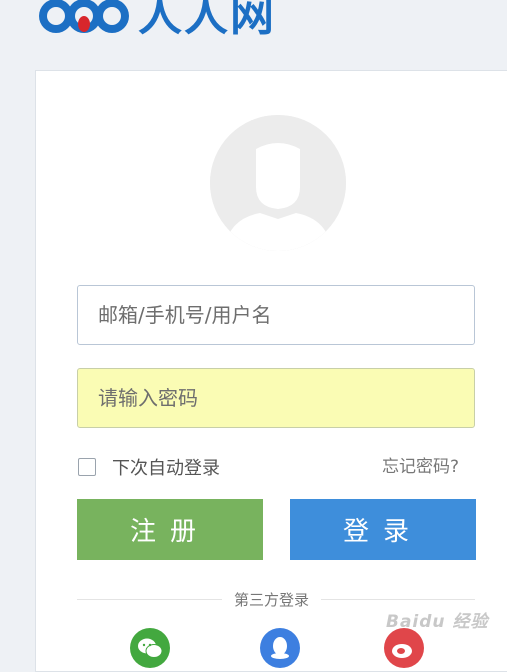 The height and width of the screenshot is (672, 507). What do you see at coordinates (272, 600) in the screenshot?
I see `third-party-label: 第三方登录` at bounding box center [272, 600].